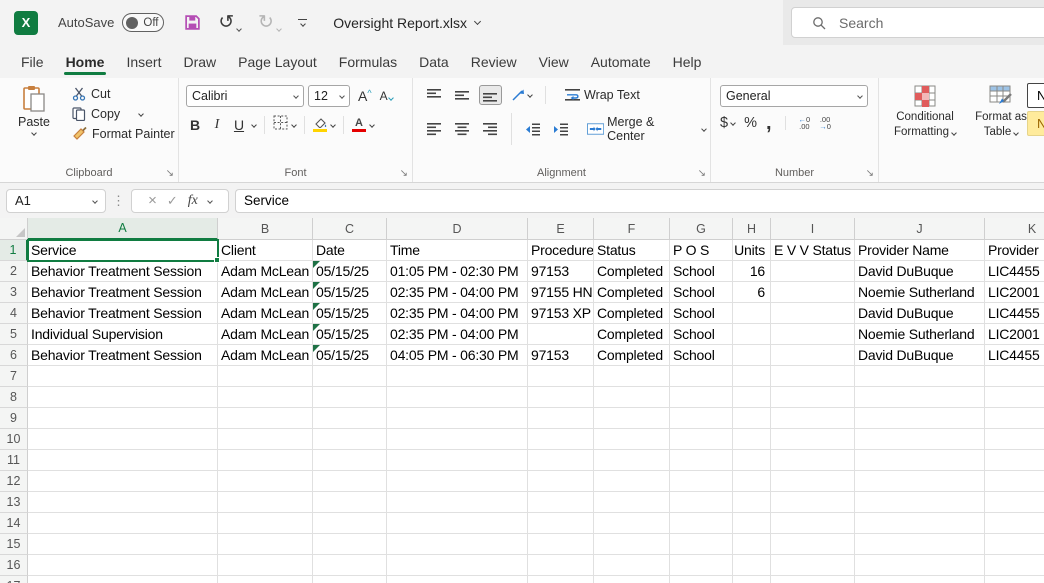  Describe the element at coordinates (561, 397) in the screenshot. I see `cell-E8` at that location.